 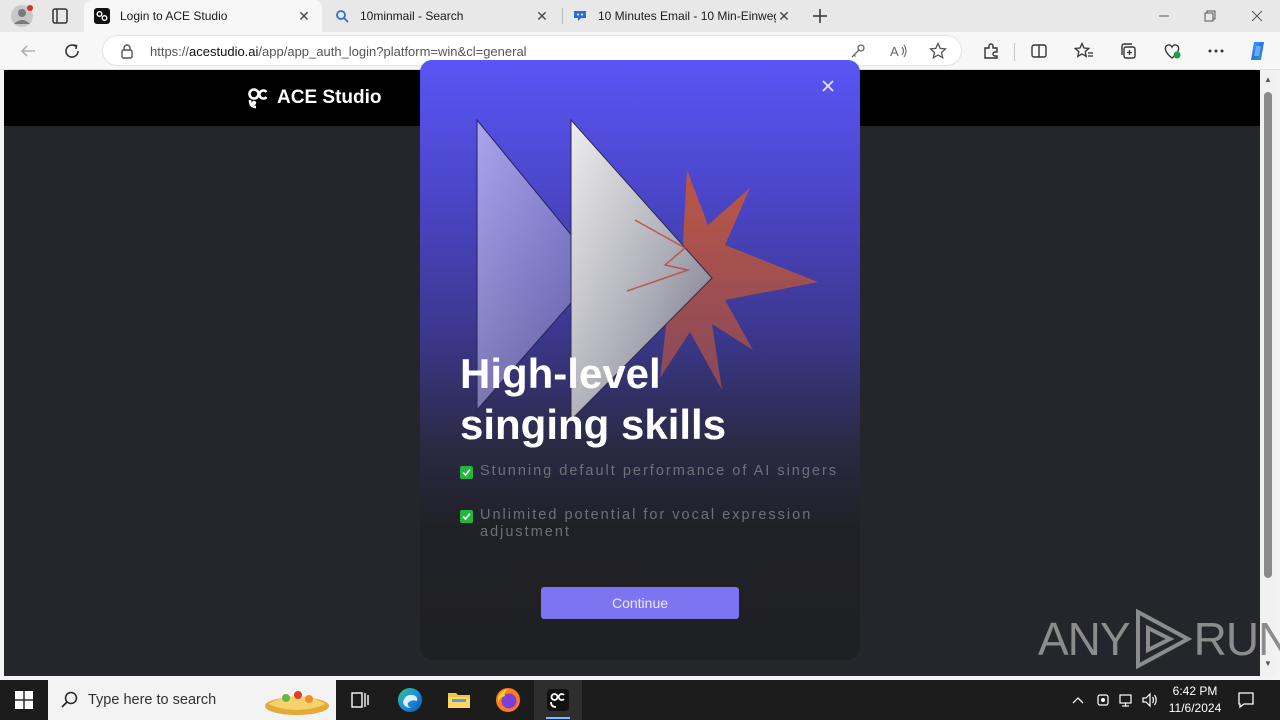 I want to click on read-aloud-icon: A, so click(x=899, y=51).